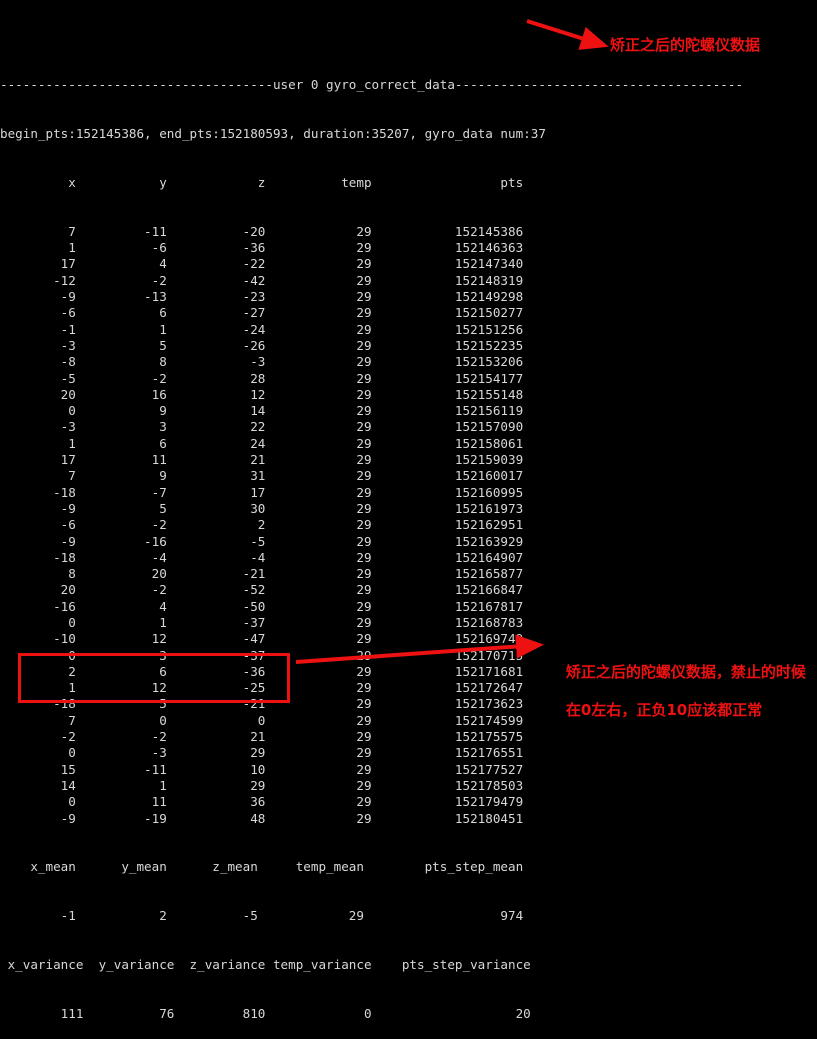 The image size is (817, 1039). What do you see at coordinates (262, 802) in the screenshot?
I see `gyro-data-row: 0 11 36 29 152179479` at bounding box center [262, 802].